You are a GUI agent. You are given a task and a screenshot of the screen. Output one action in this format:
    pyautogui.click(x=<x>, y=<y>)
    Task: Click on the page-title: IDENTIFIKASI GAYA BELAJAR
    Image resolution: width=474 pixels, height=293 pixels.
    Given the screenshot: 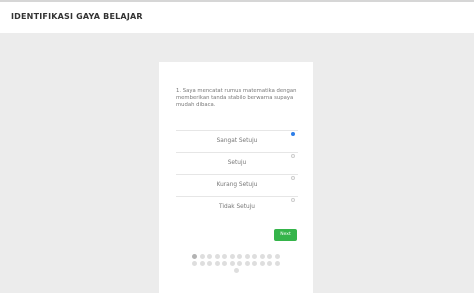 What is the action you would take?
    pyautogui.click(x=77, y=16)
    